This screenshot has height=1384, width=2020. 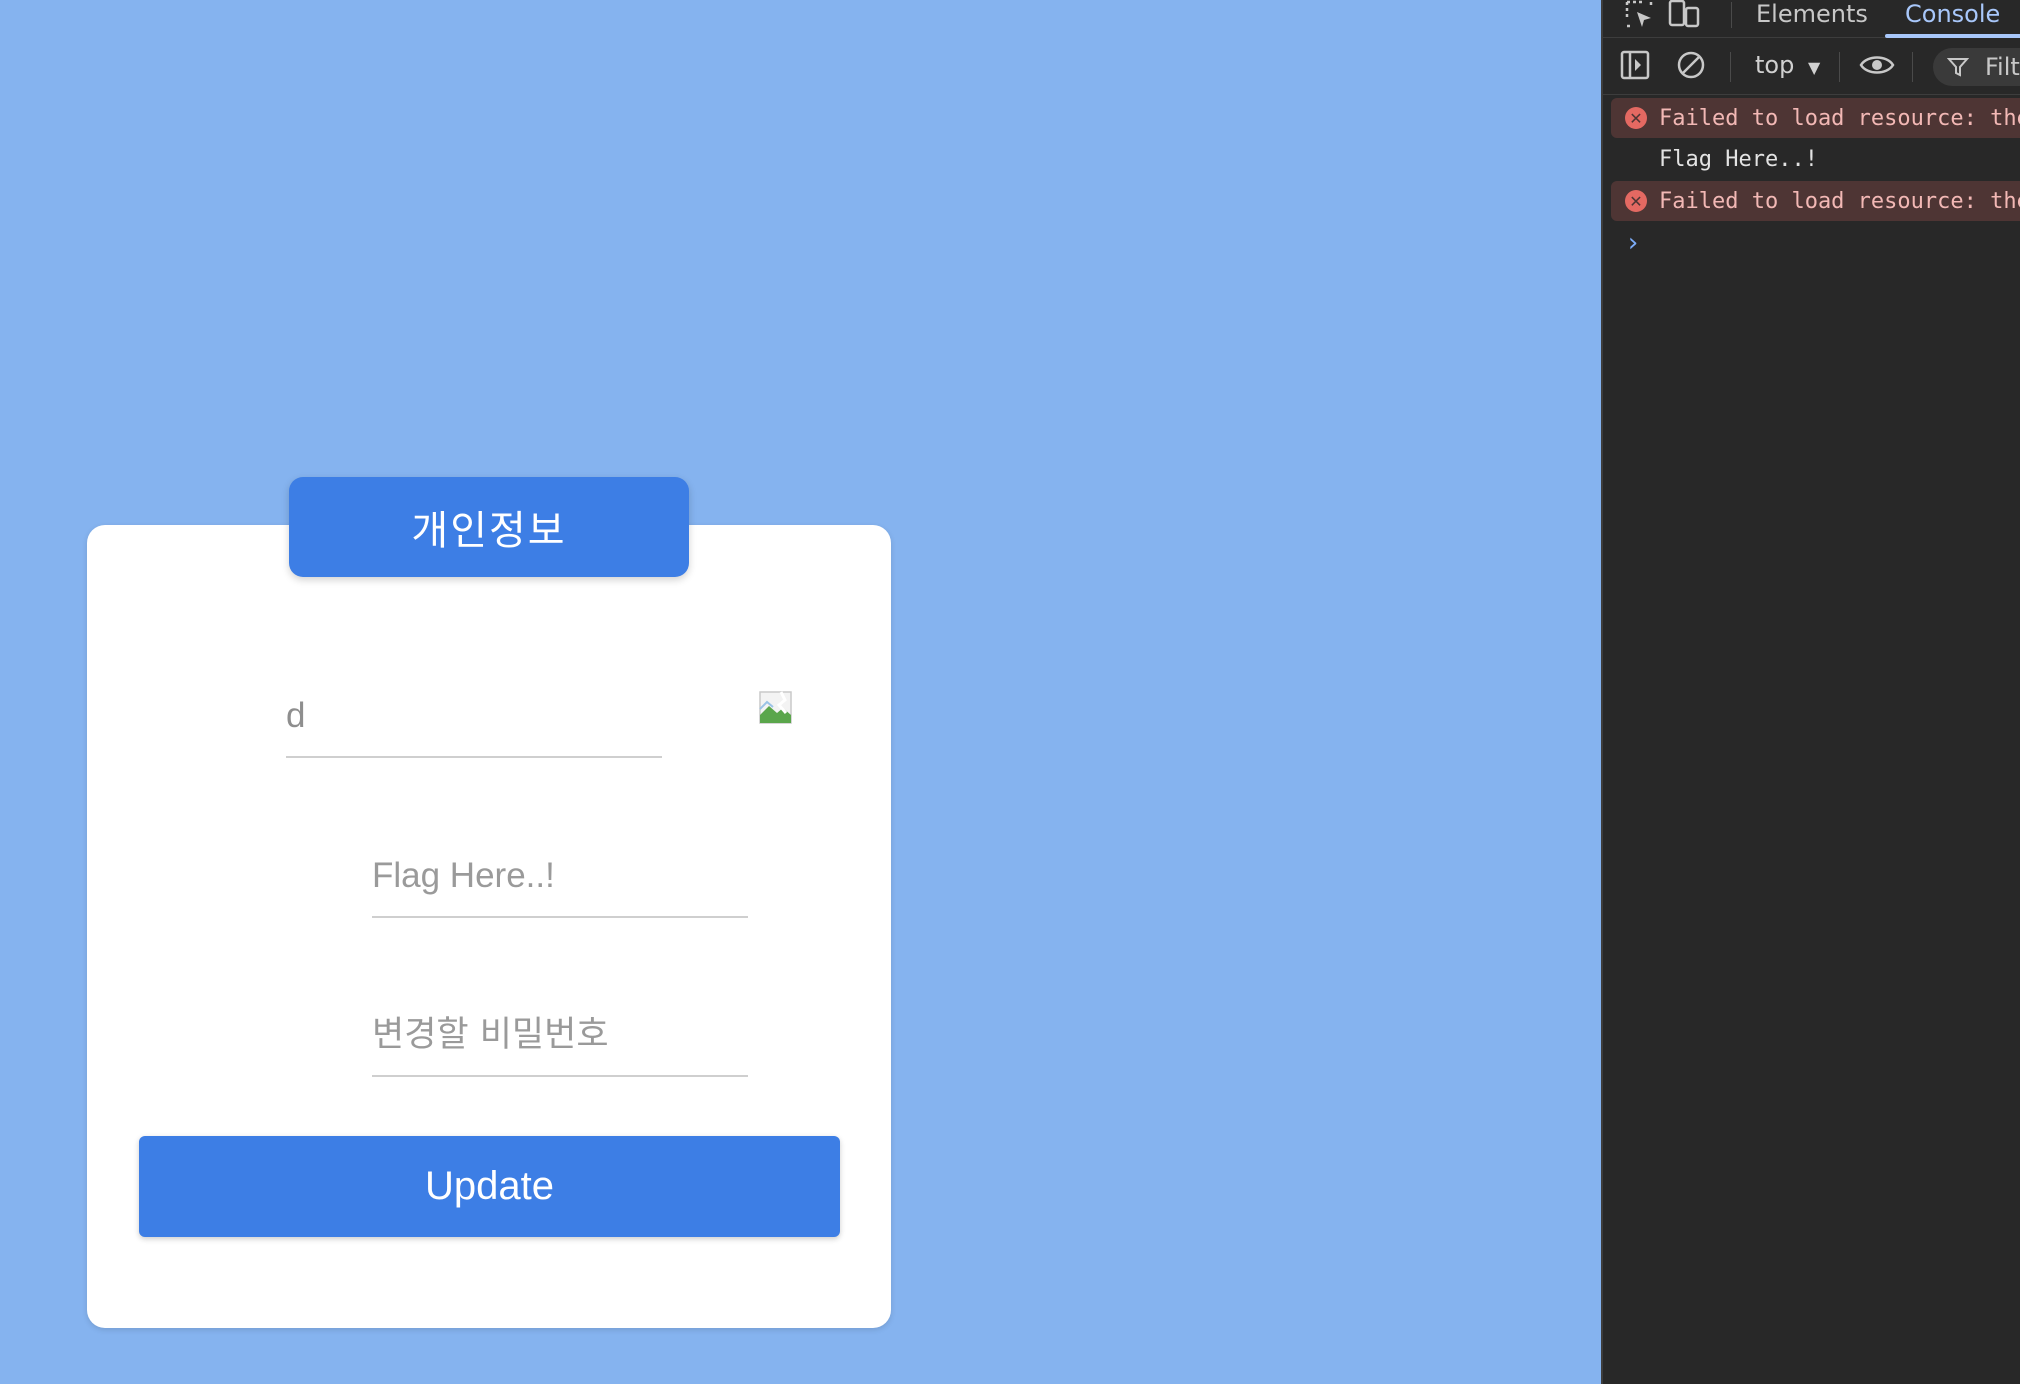 I want to click on tab-console-label: Console, so click(x=1953, y=14).